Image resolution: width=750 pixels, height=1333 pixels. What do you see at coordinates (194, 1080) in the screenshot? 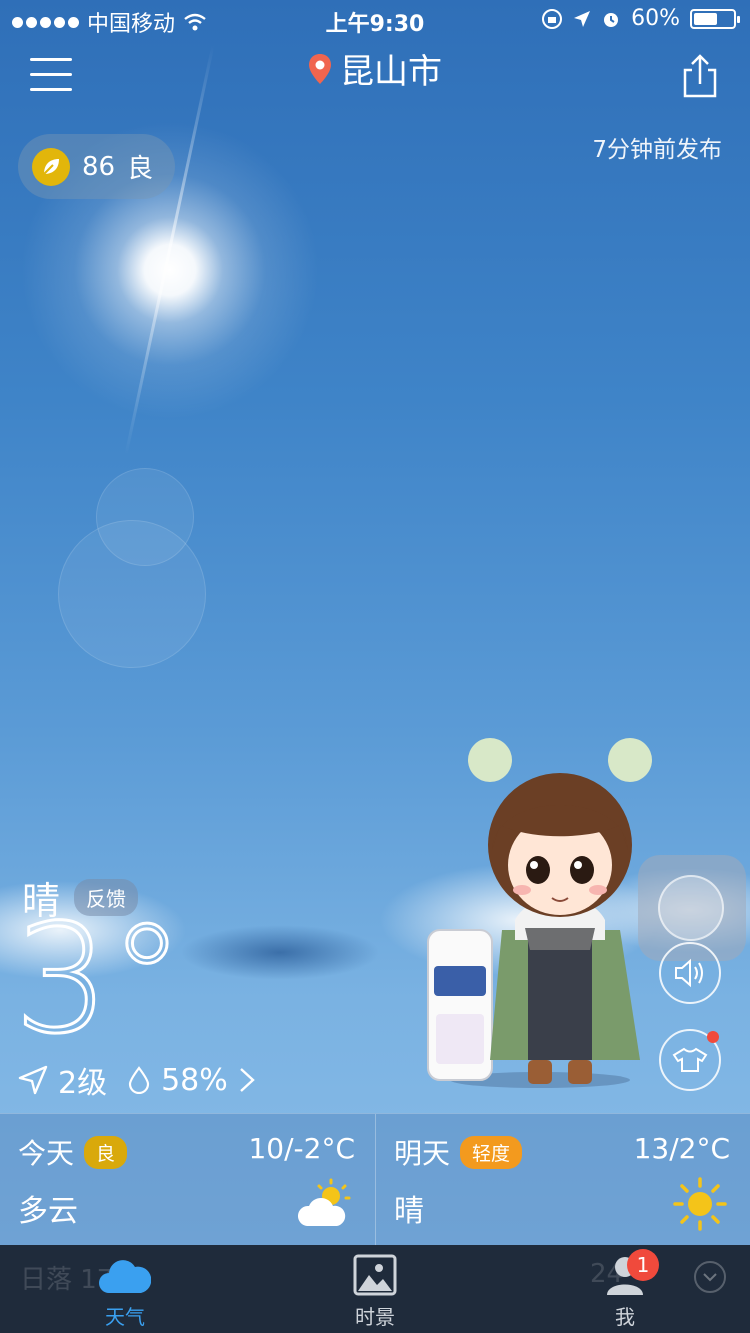
I see `humidity-value: 58%` at bounding box center [194, 1080].